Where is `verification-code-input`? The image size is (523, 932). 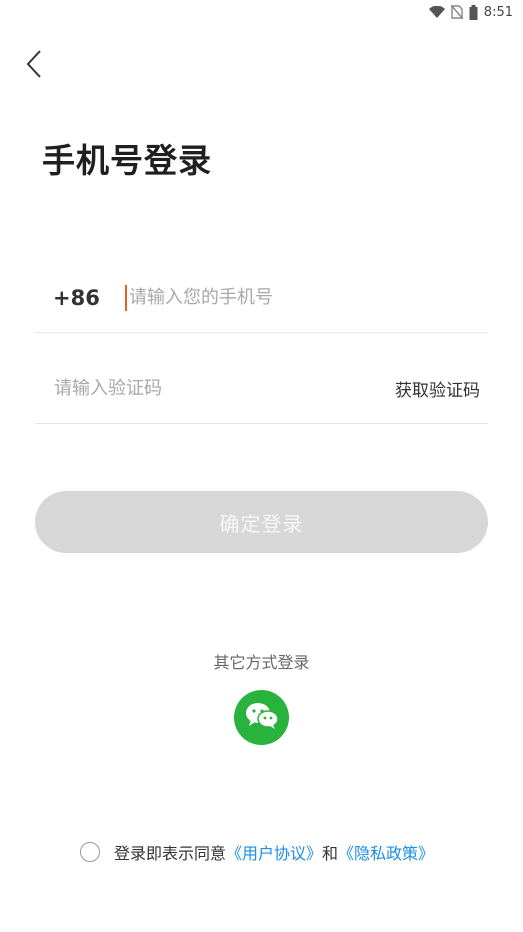
verification-code-input is located at coordinates (195, 388).